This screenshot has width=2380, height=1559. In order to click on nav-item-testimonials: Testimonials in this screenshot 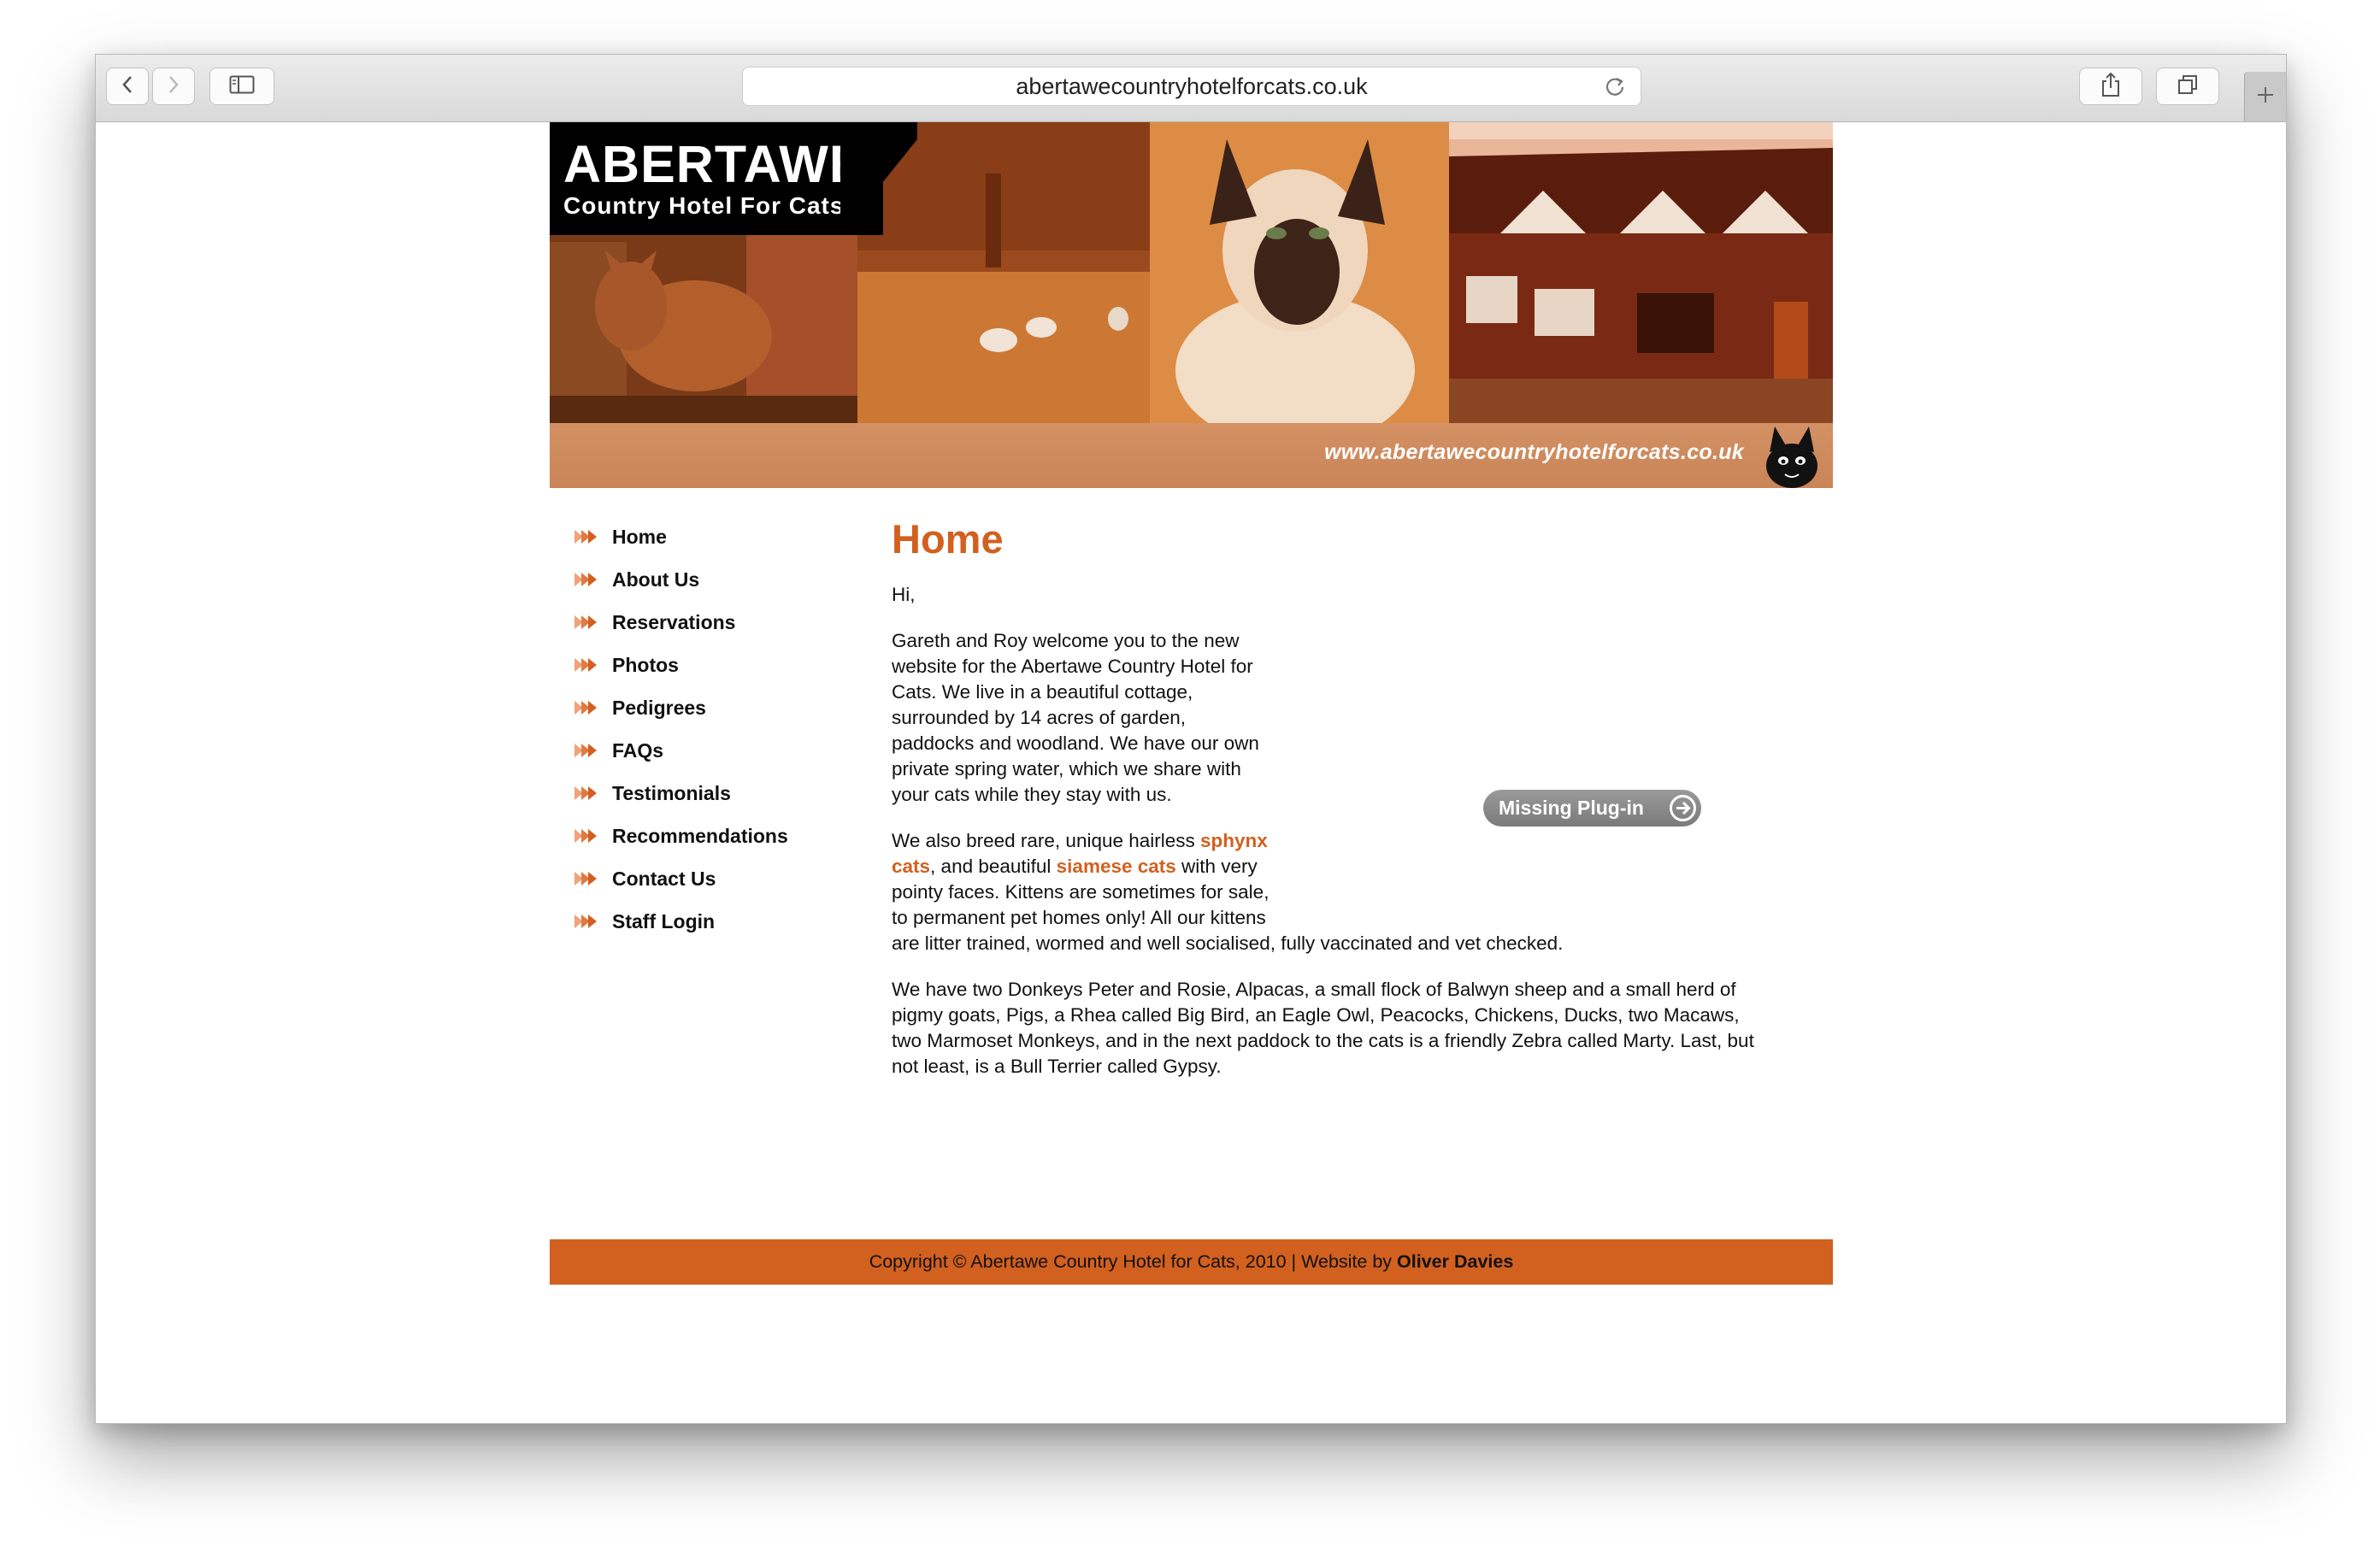, I will do `click(723, 793)`.